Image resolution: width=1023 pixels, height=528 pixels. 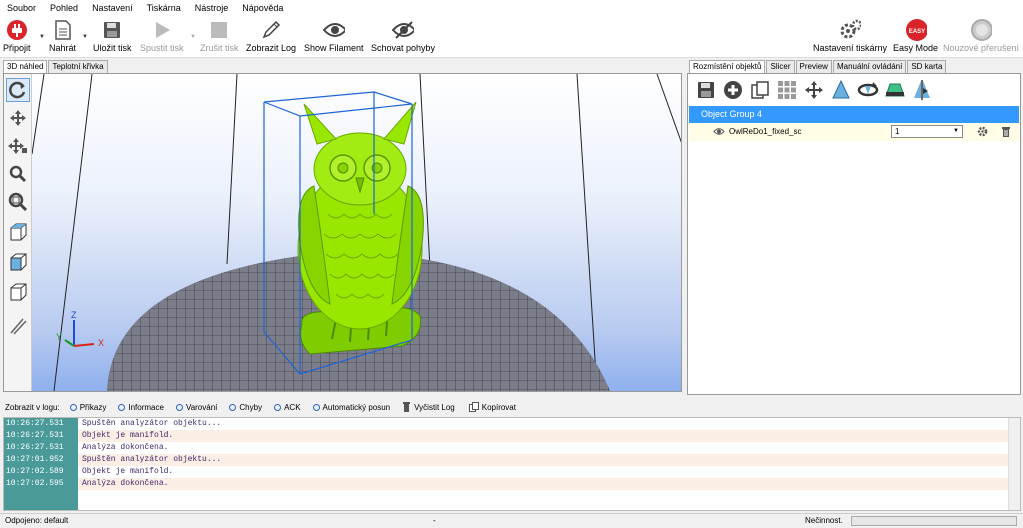 I want to click on log-filter-commands: Příkazy, so click(x=87, y=407).